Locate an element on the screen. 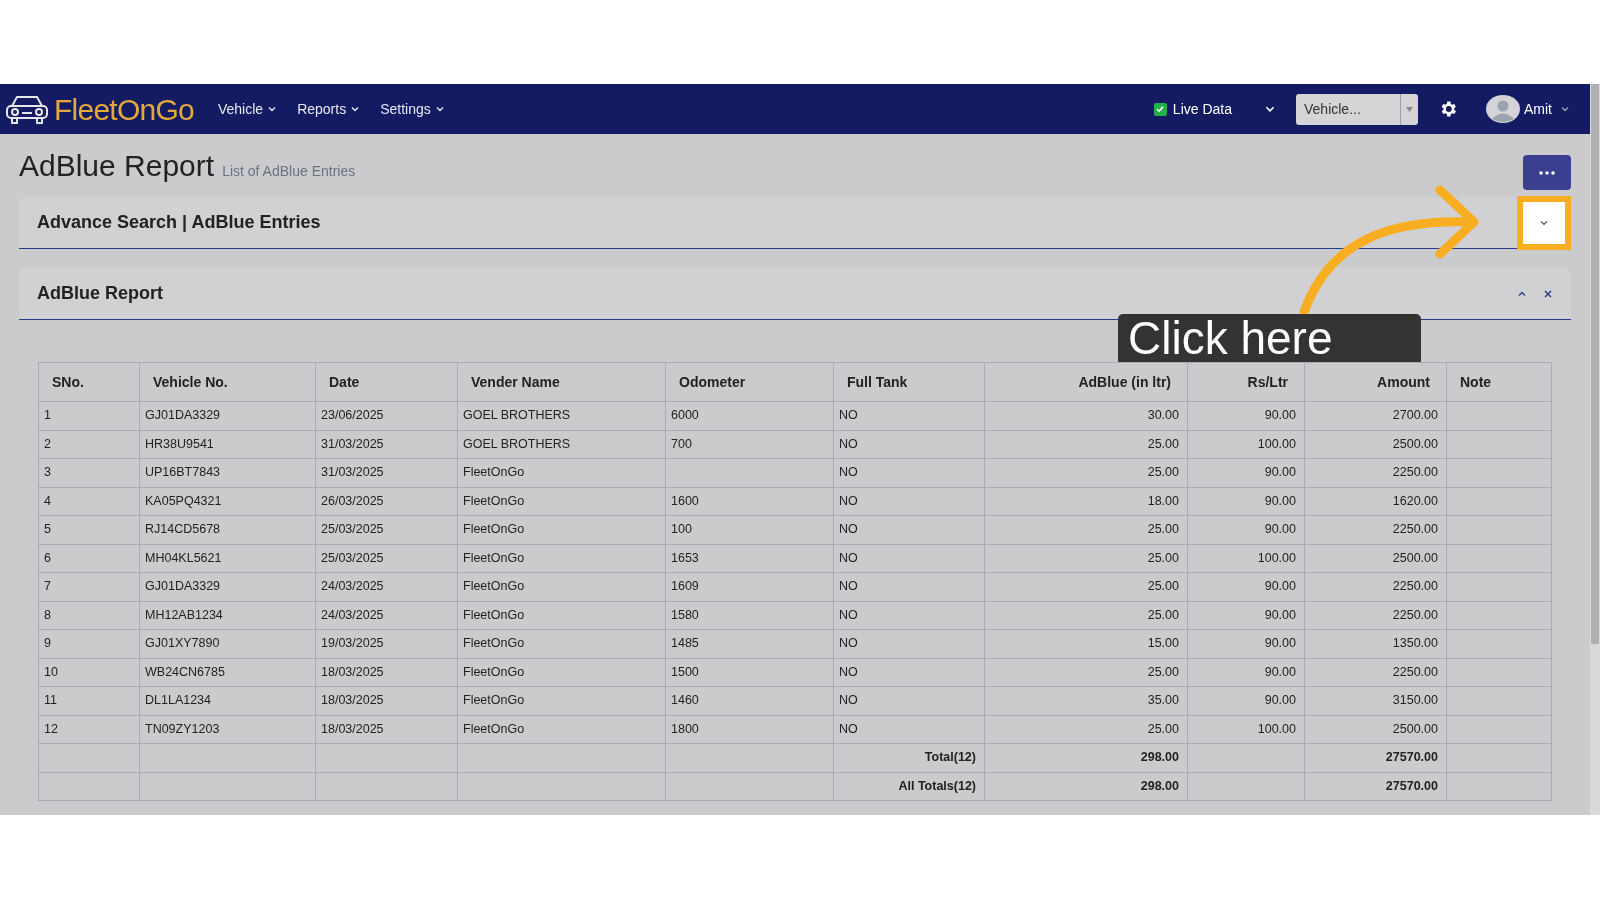 This screenshot has height=900, width=1600. column-header: Vehicle No. is located at coordinates (227, 382).